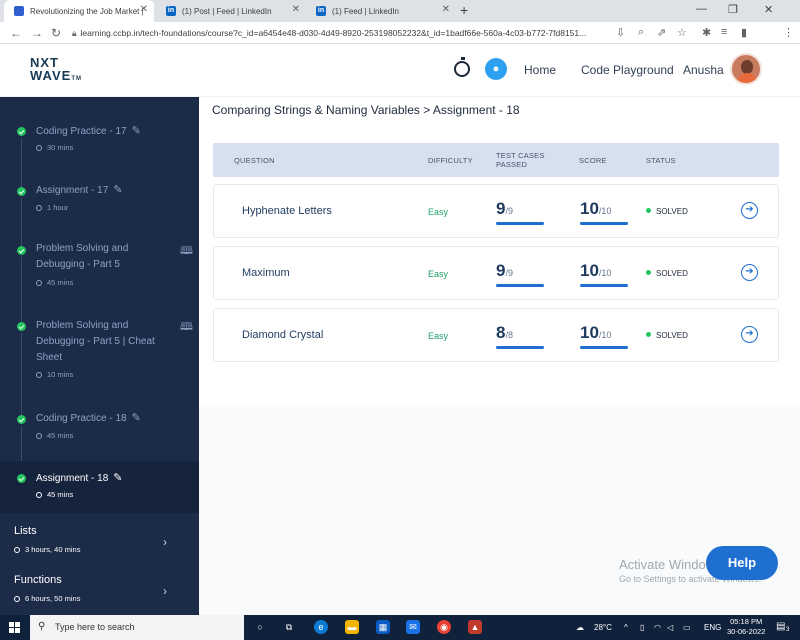  I want to click on notifications-icon: ▤, so click(780, 626).